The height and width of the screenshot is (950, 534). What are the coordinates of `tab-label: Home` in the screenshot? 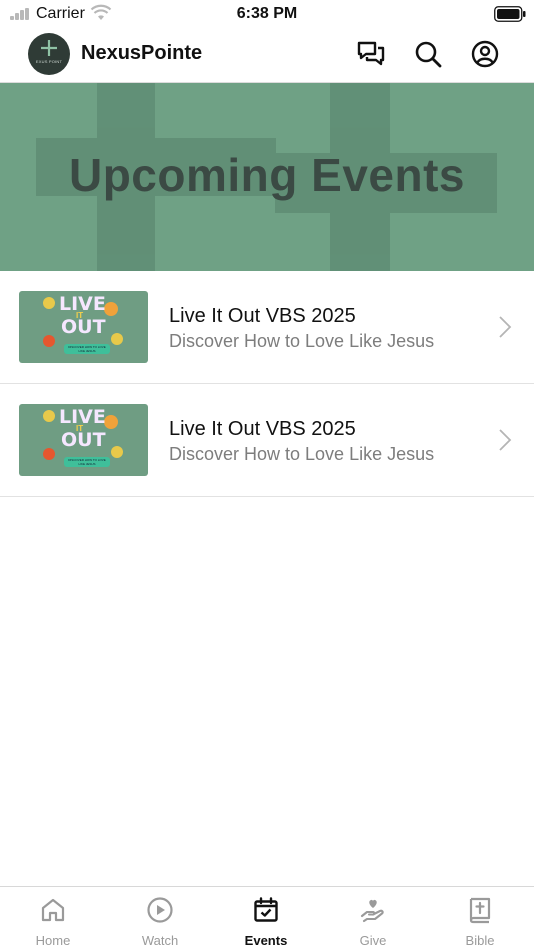 It's located at (53, 940).